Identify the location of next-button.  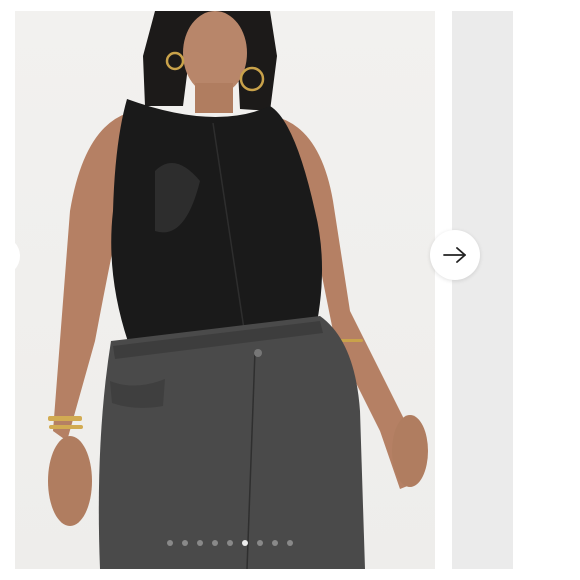
(455, 255).